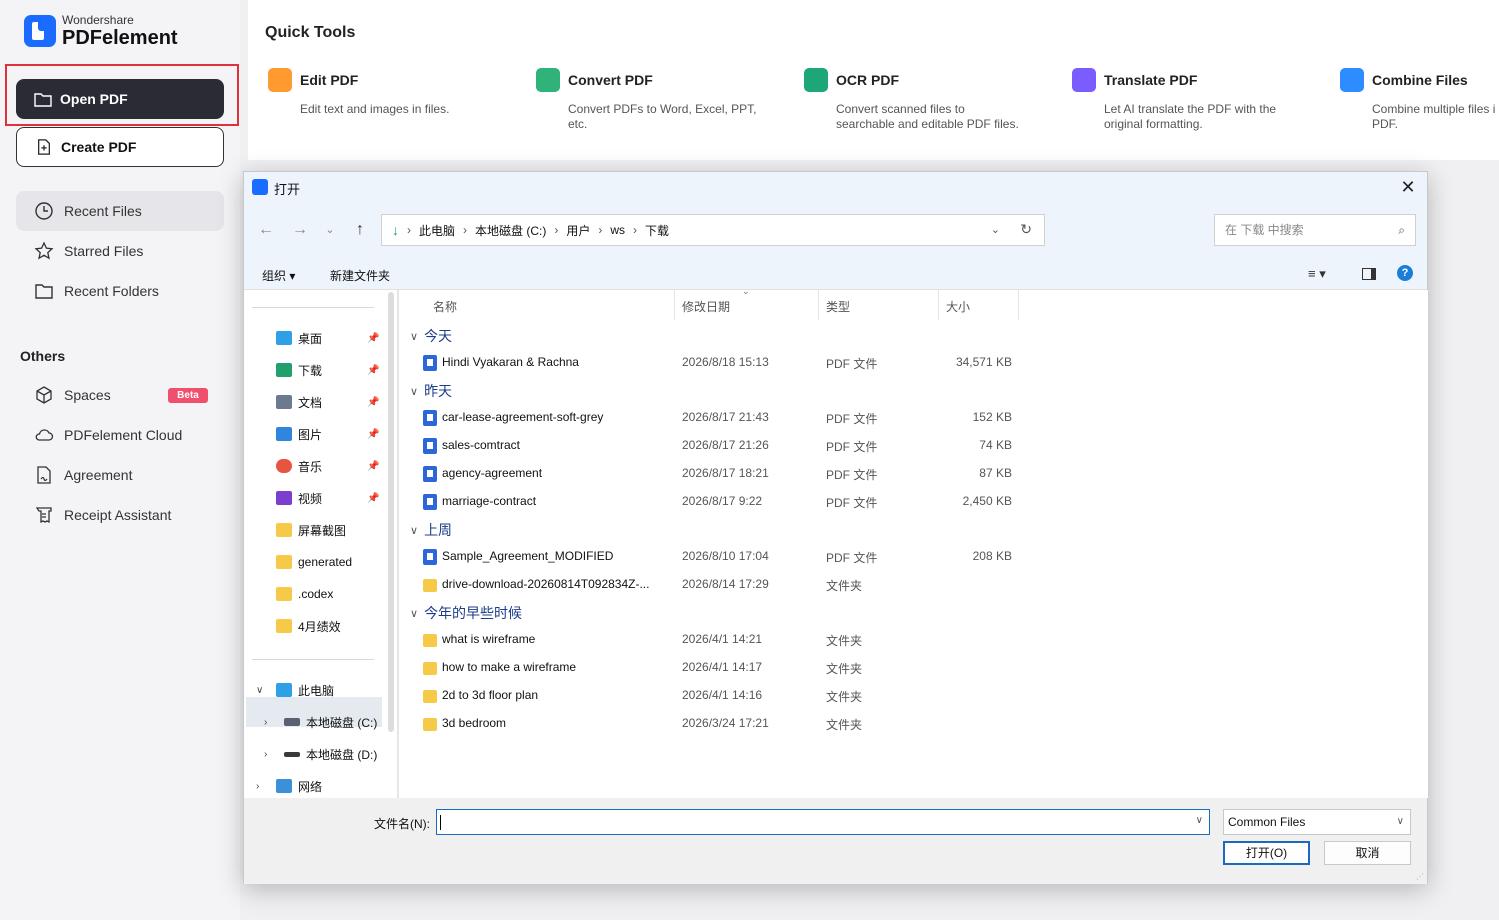 This screenshot has width=1499, height=920. Describe the element at coordinates (311, 530) in the screenshot. I see `tree-item-screenshots: 屏幕截图` at that location.